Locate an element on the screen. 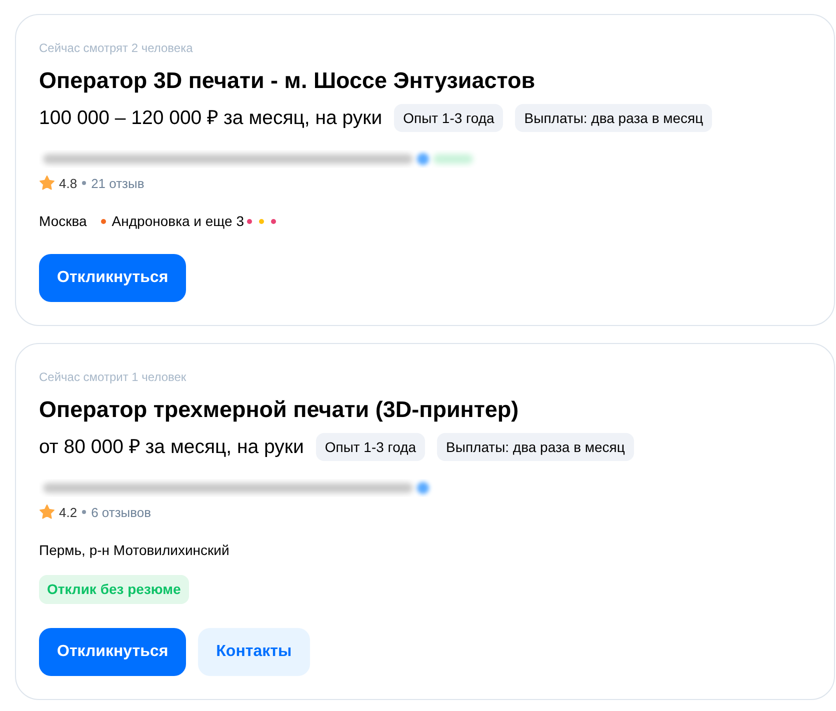 The height and width of the screenshot is (711, 836). city: Москва is located at coordinates (63, 221).